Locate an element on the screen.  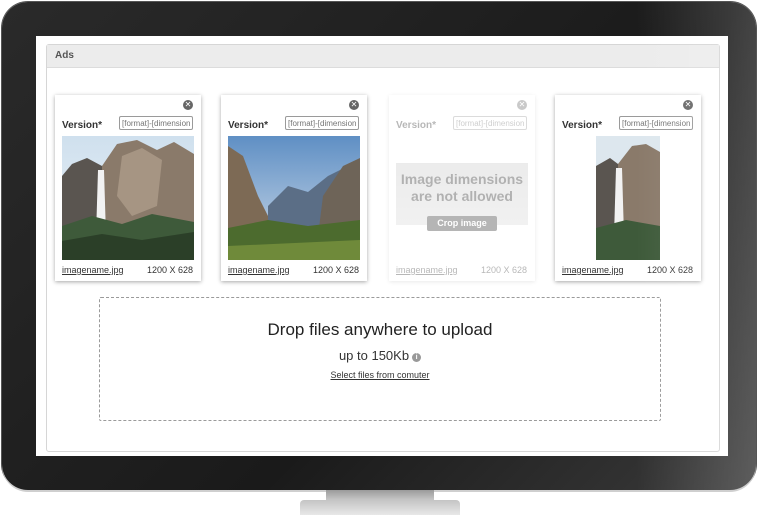
waterfall-image-cropped is located at coordinates (628, 198).